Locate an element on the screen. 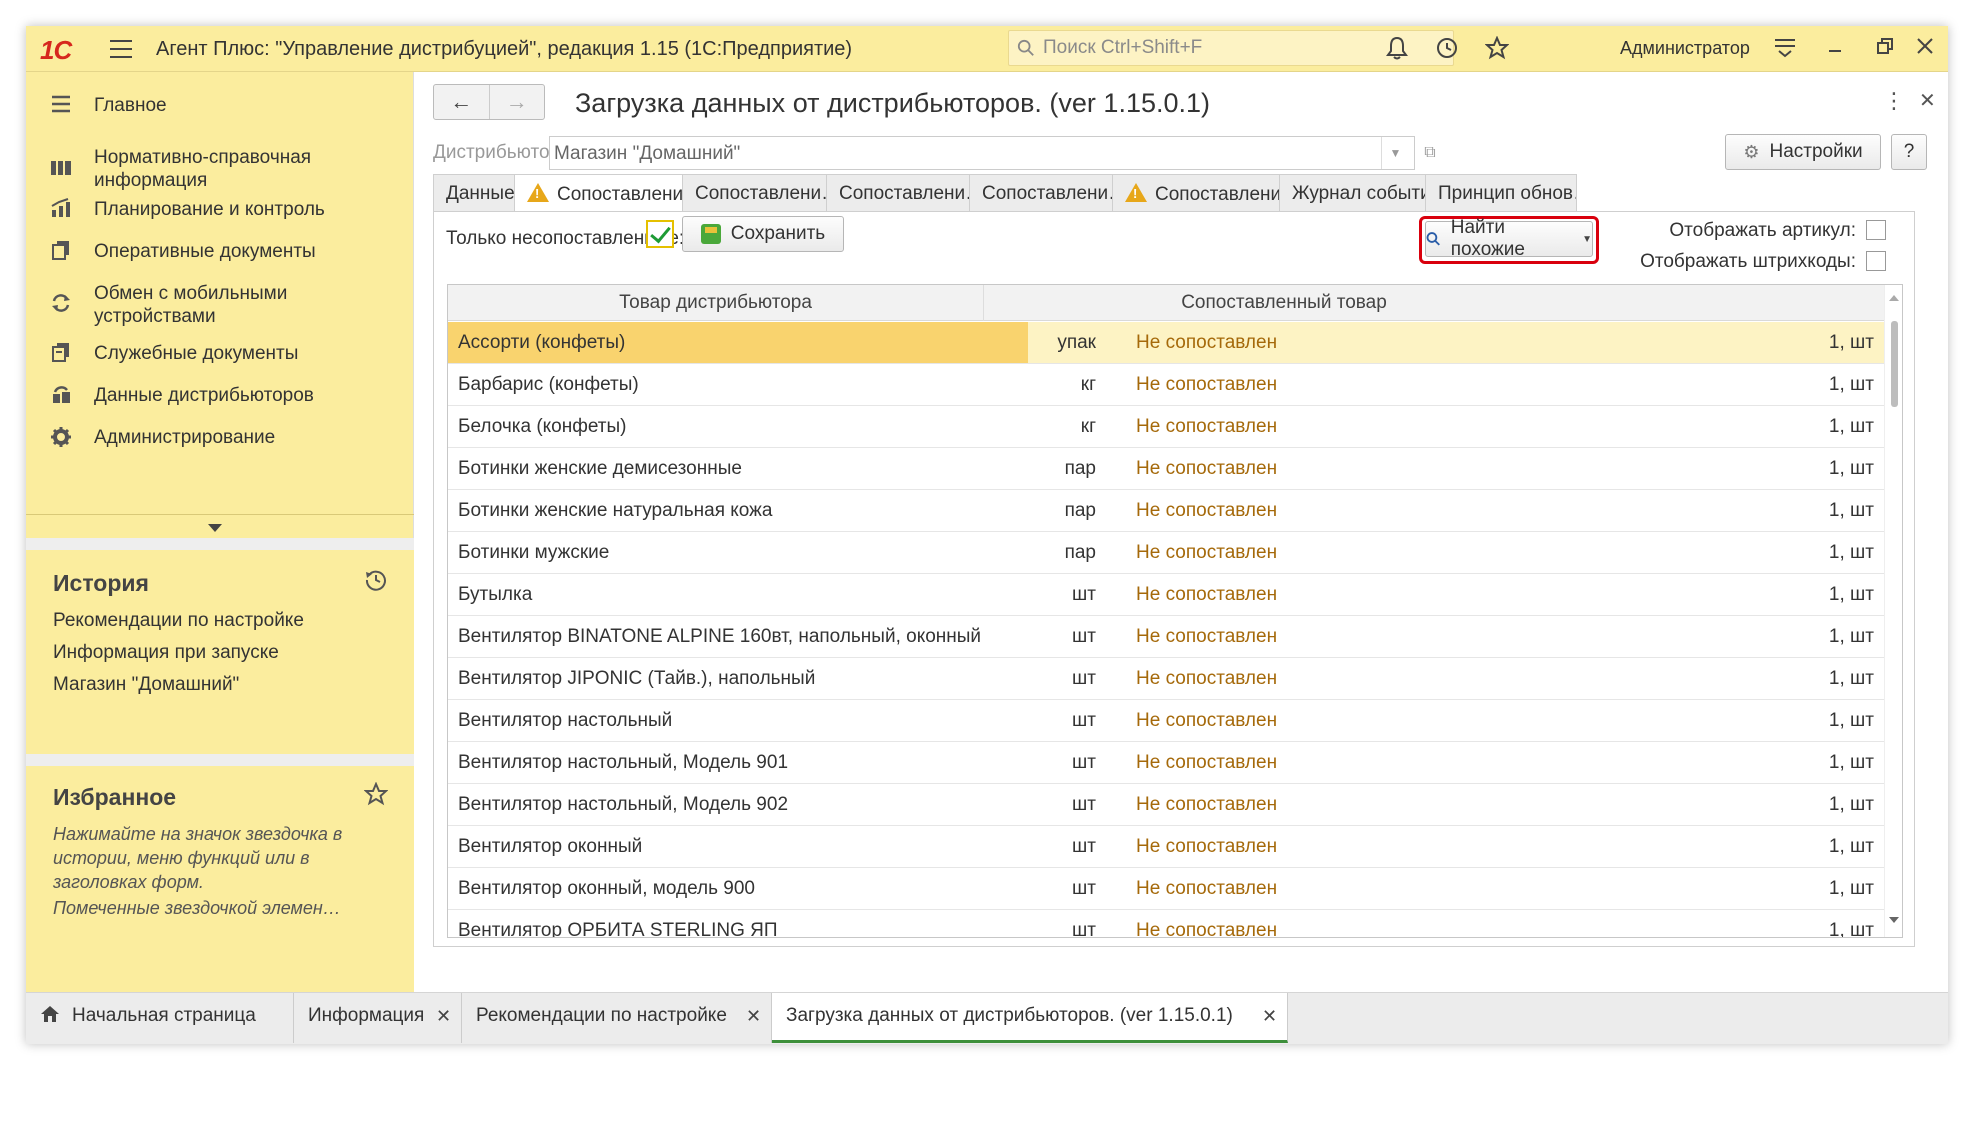  table-row: Барбарис (конфеты) кг Не сопоставлен 1, шт is located at coordinates (1166, 385).